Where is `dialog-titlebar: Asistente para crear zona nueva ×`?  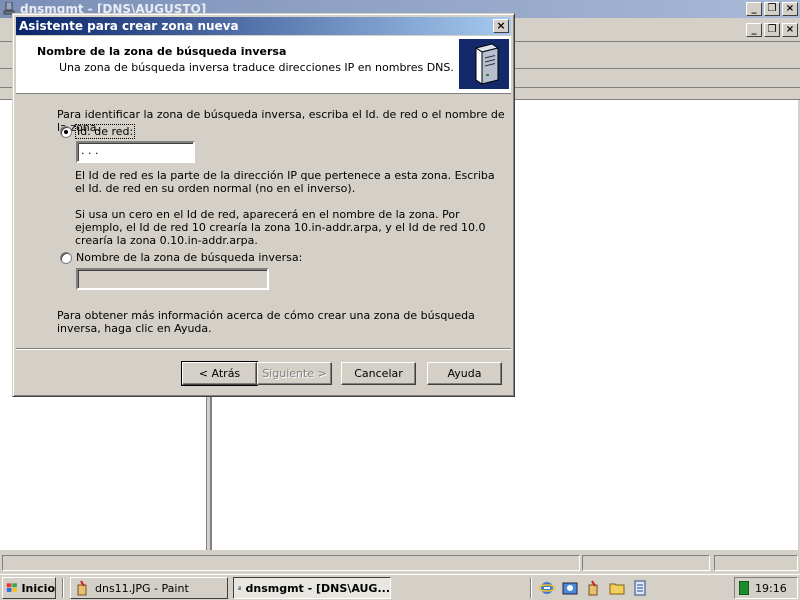
dialog-titlebar: Asistente para crear zona nueva × is located at coordinates (263, 26).